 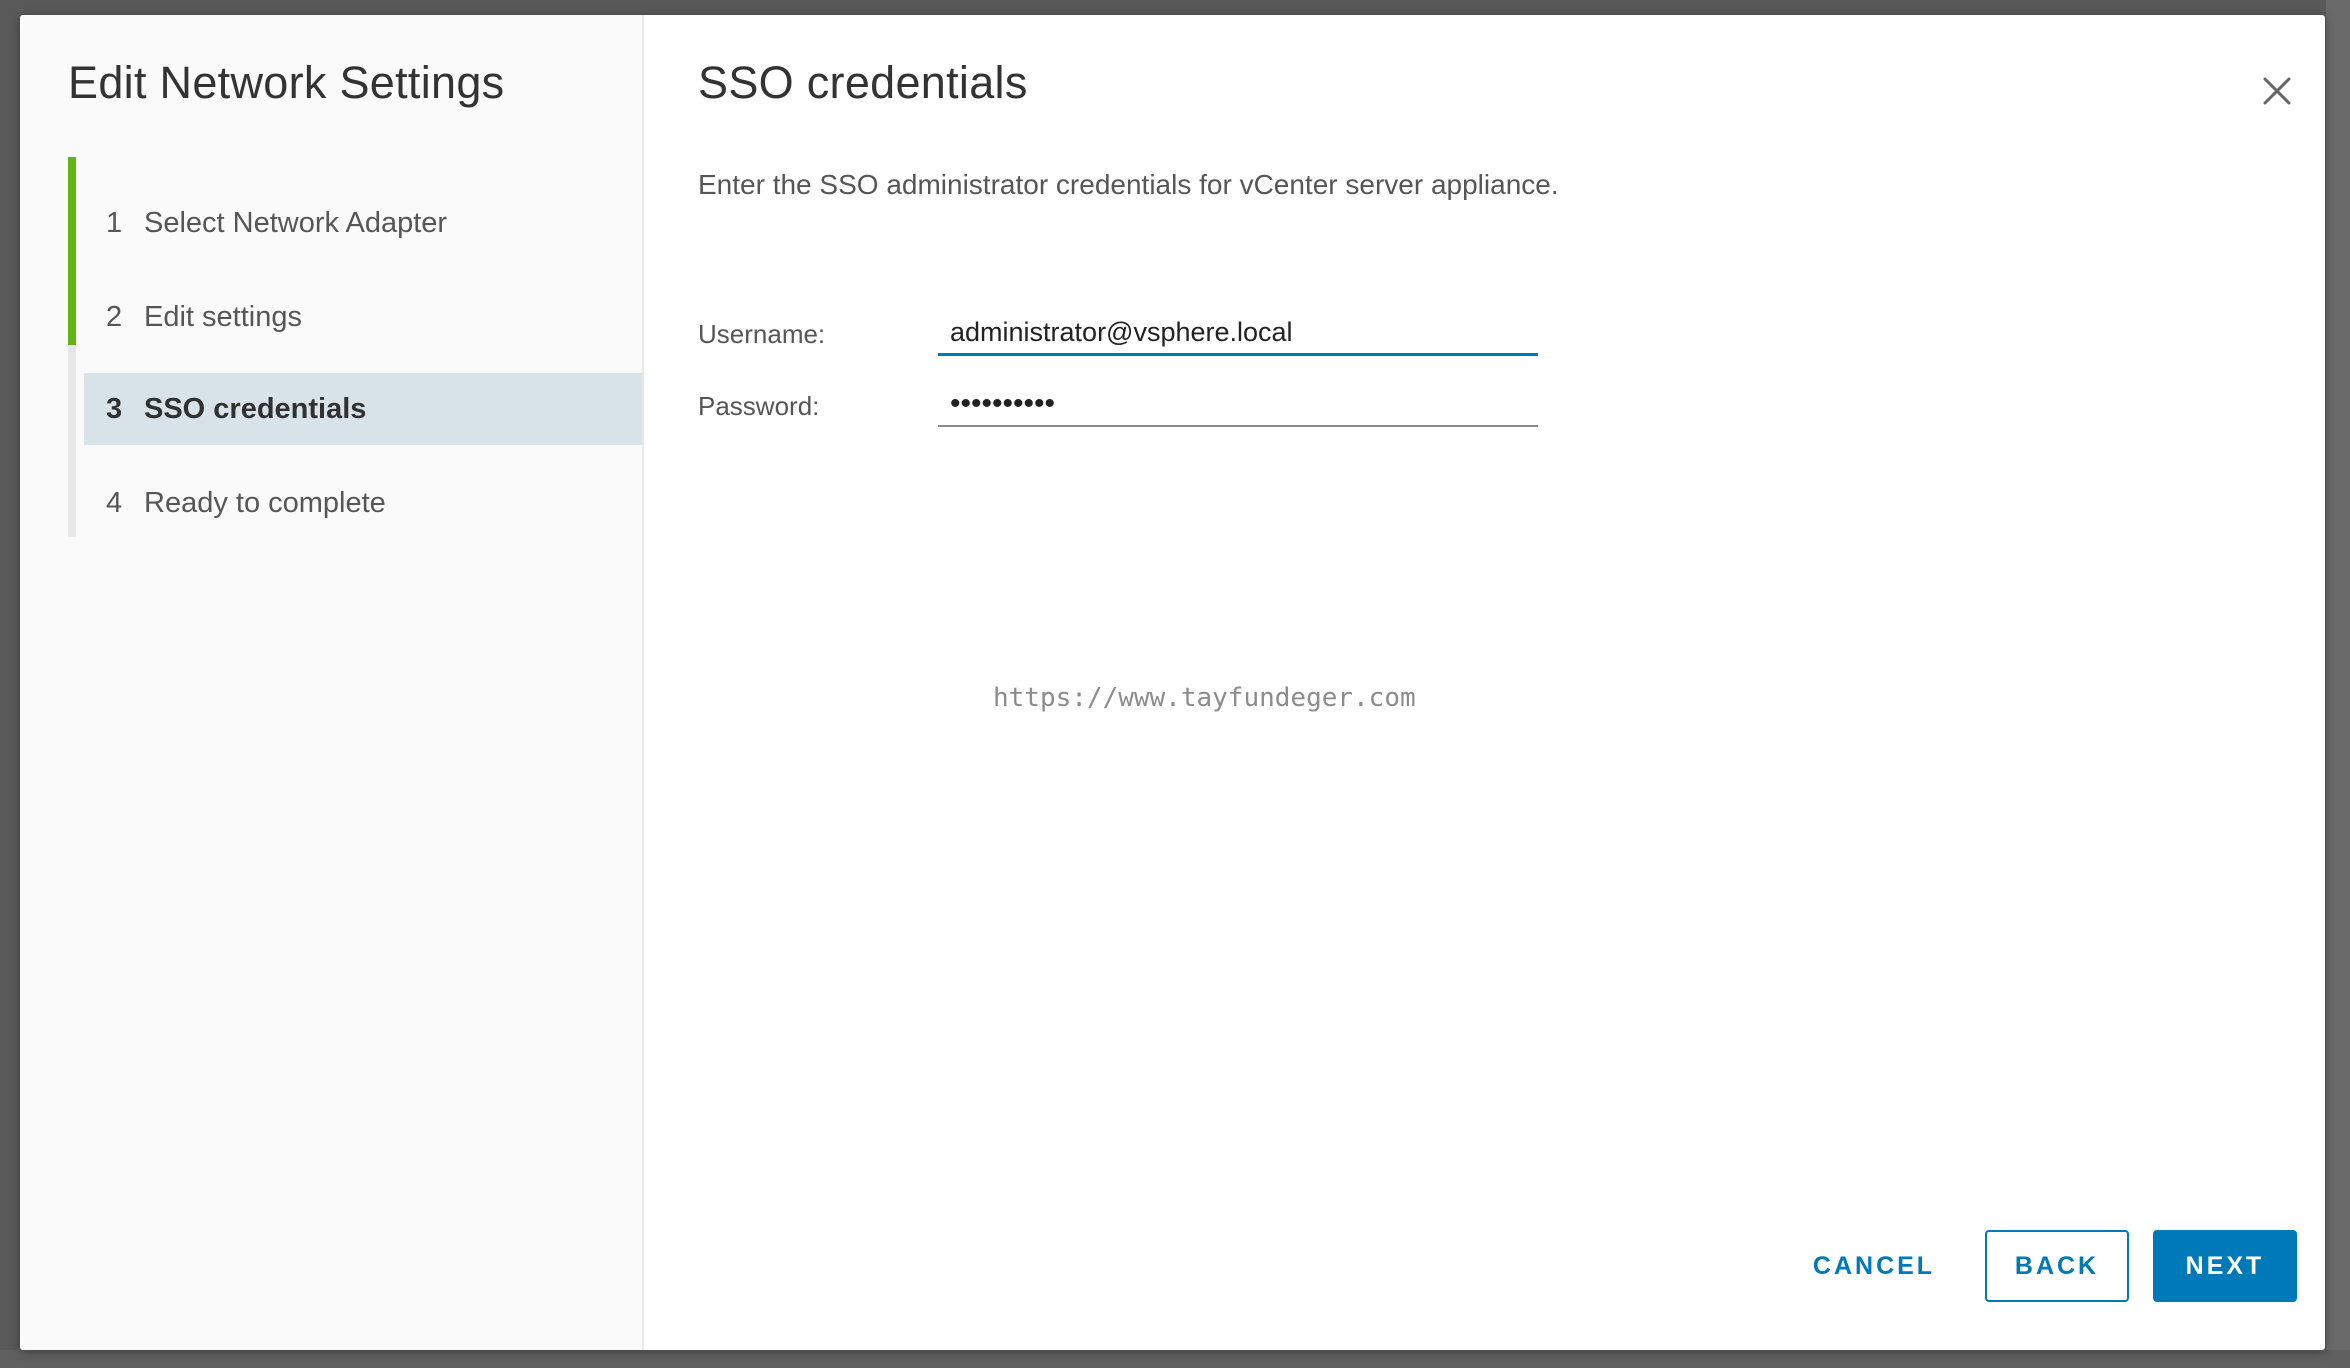 What do you see at coordinates (863, 82) in the screenshot?
I see `page-title: SSO credentials` at bounding box center [863, 82].